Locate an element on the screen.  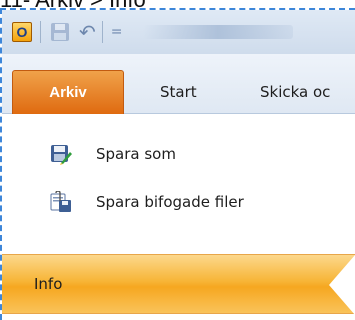
menu-item-label: Info is located at coordinates (48, 284).